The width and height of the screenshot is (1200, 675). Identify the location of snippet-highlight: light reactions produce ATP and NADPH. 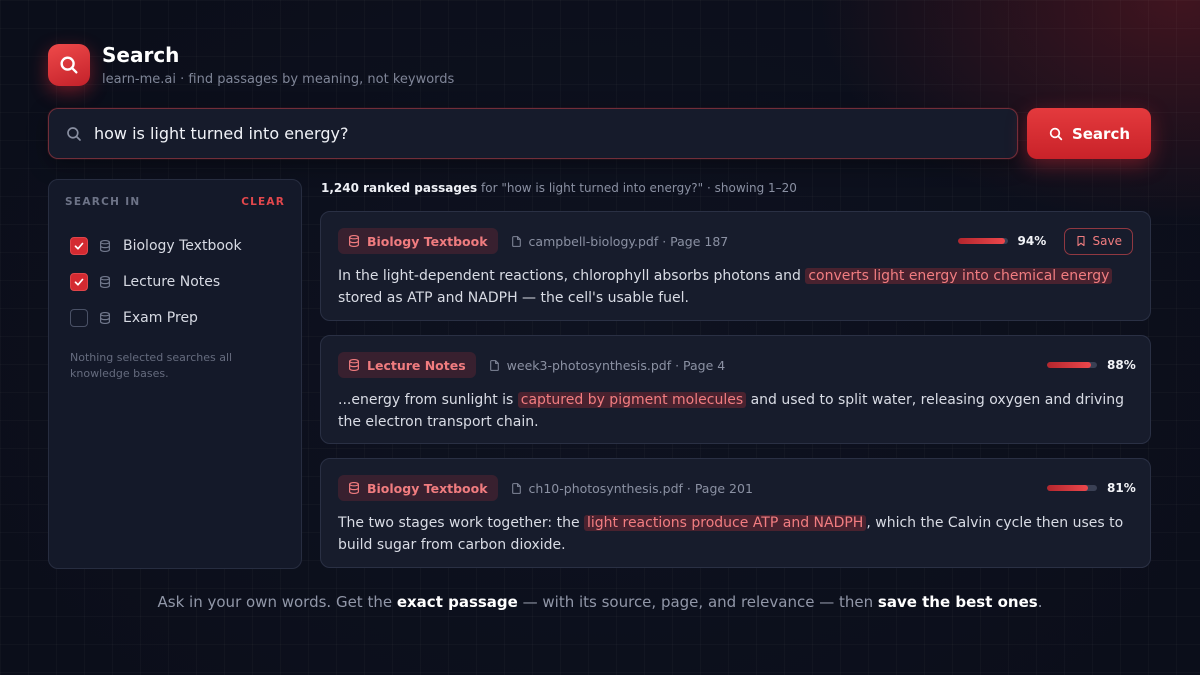
(725, 523).